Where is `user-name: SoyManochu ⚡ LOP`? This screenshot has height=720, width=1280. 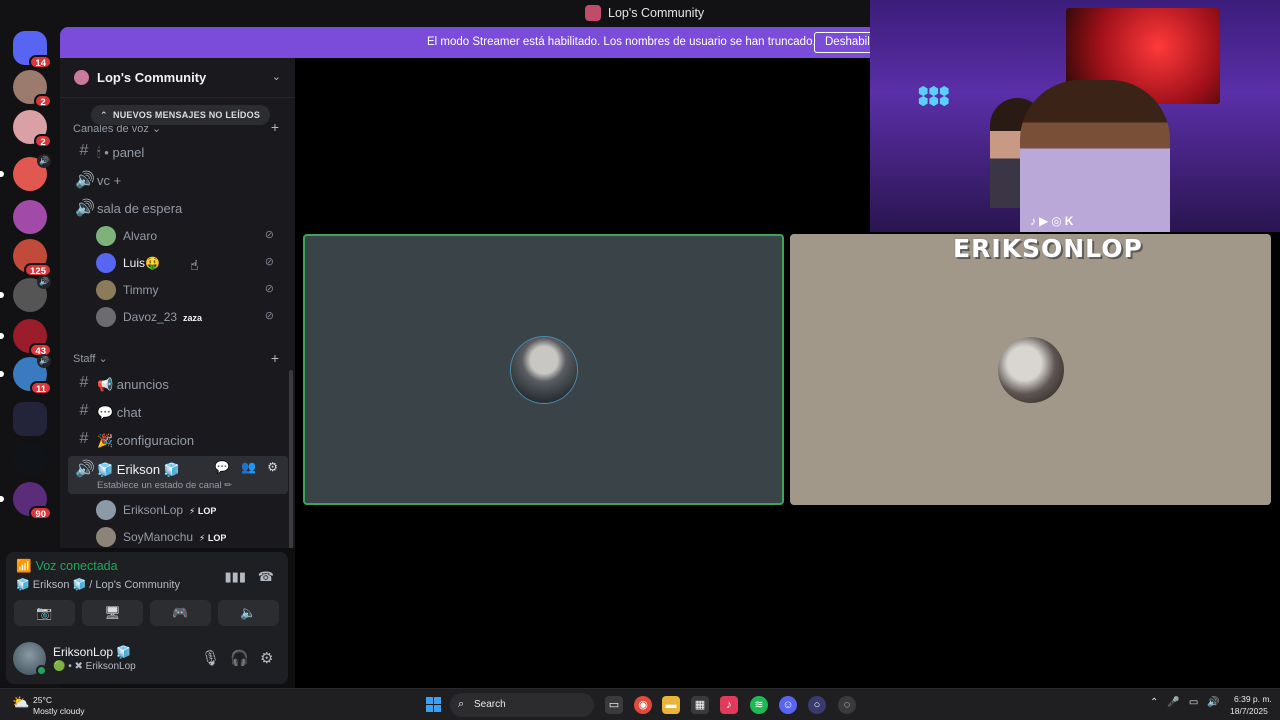 user-name: SoyManochu ⚡ LOP is located at coordinates (174, 537).